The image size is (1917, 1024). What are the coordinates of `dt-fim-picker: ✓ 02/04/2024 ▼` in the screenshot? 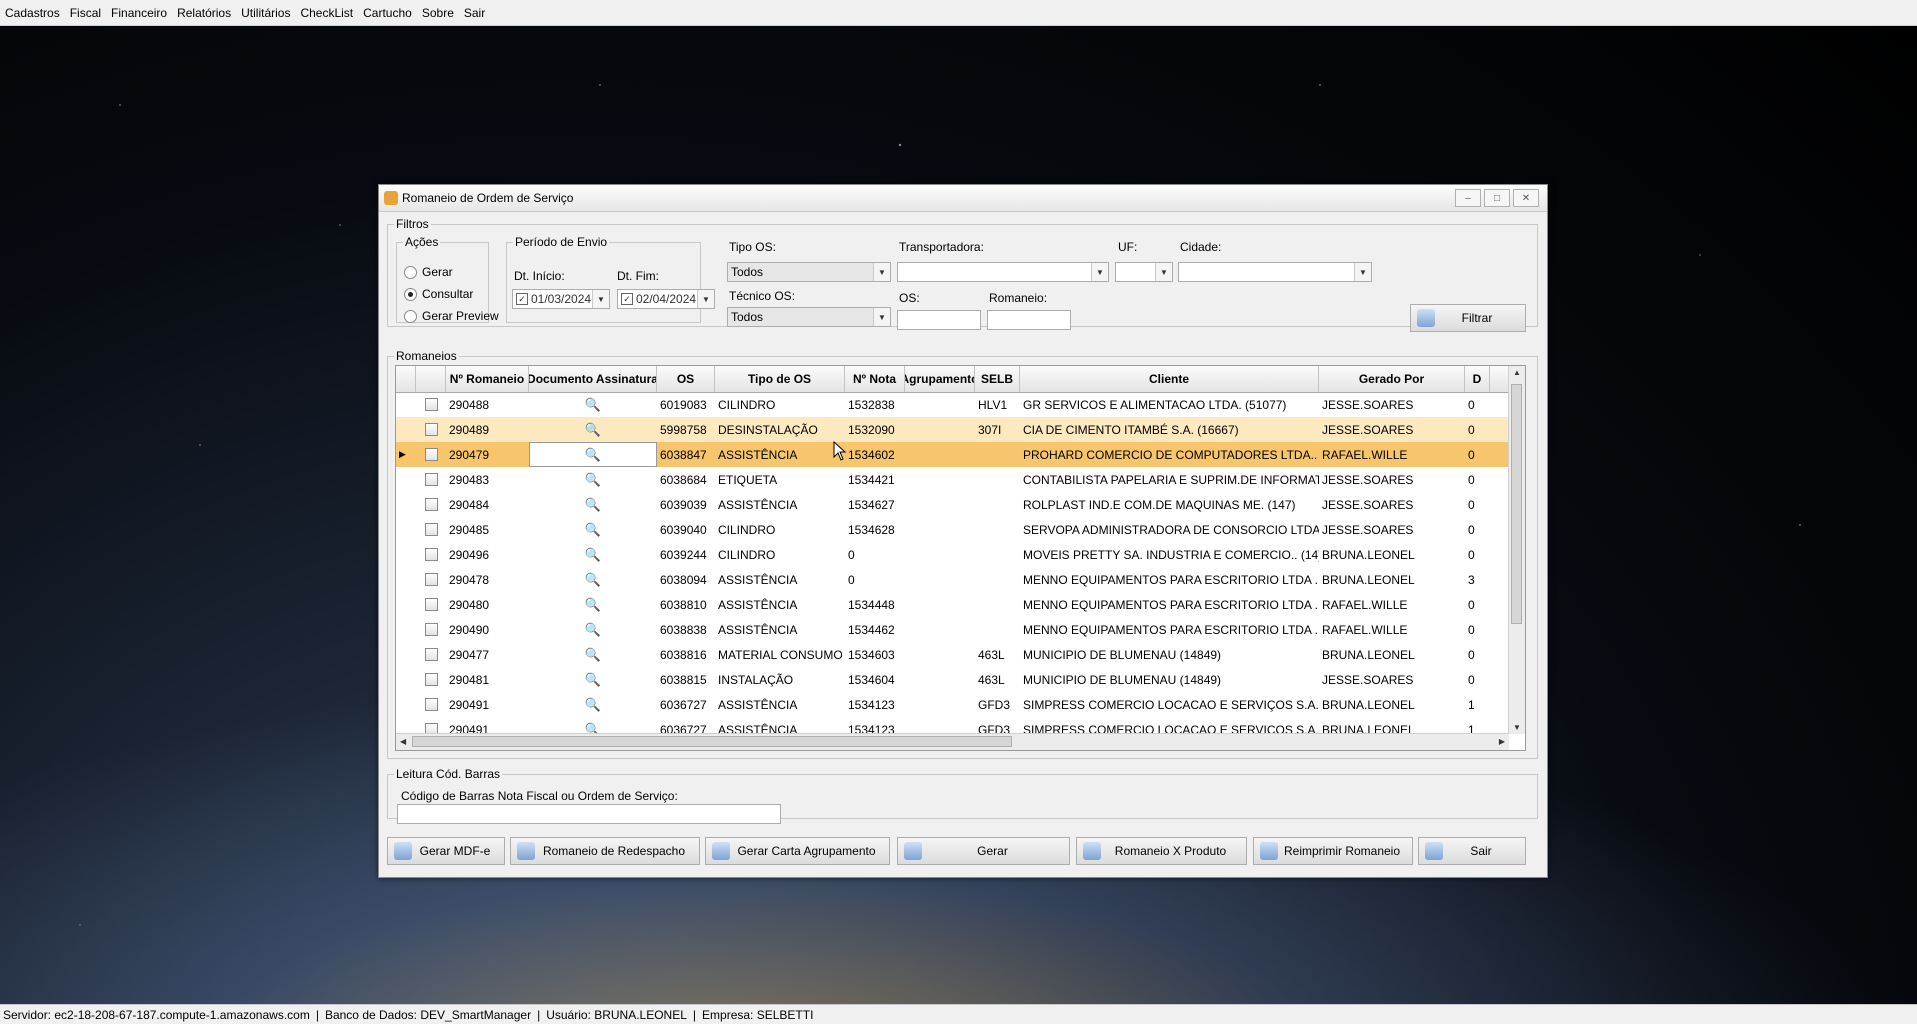 It's located at (666, 299).